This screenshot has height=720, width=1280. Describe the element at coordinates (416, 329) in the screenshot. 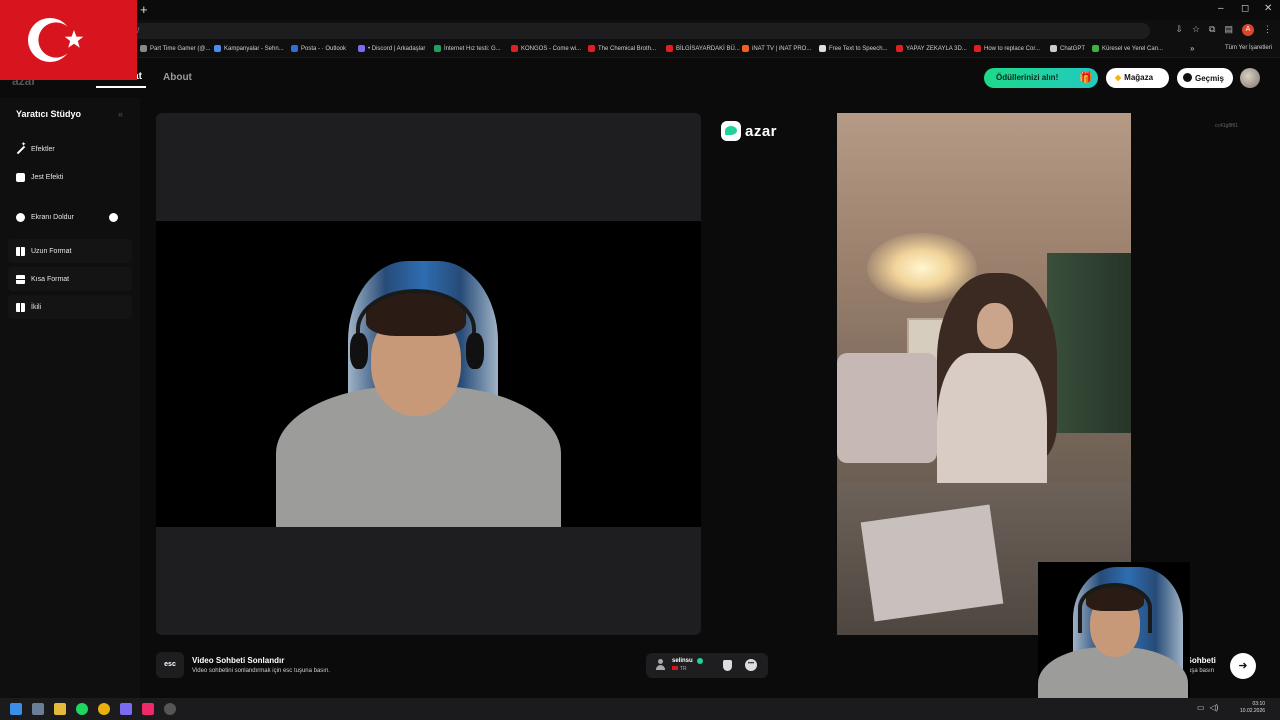

I see `headset` at that location.